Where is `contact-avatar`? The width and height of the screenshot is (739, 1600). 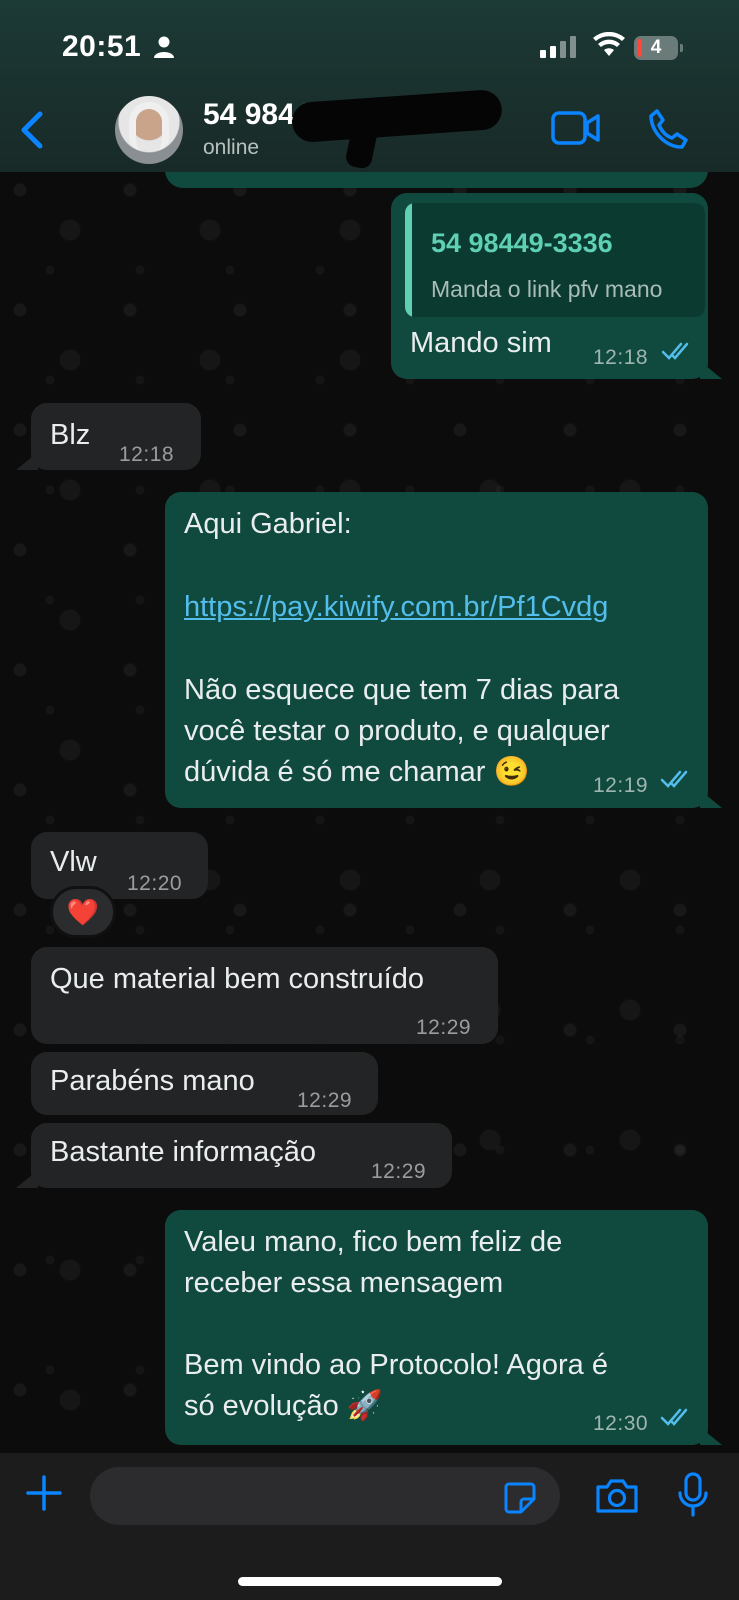
contact-avatar is located at coordinates (149, 130).